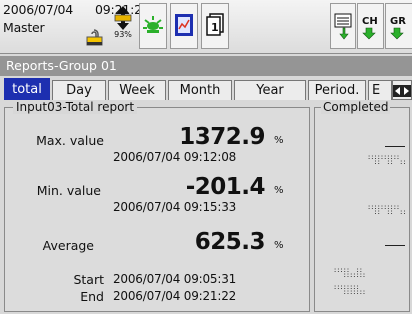 The width and height of the screenshot is (412, 314). I want to click on min-unit: %, so click(279, 190).